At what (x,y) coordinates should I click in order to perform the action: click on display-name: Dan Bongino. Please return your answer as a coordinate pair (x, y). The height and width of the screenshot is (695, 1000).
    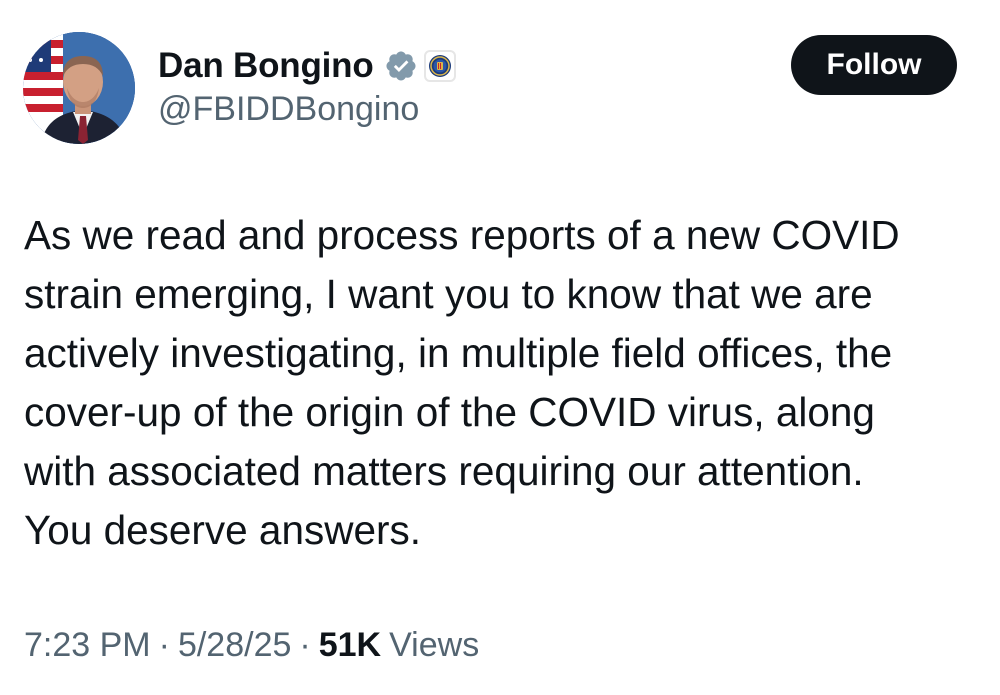
    Looking at the image, I should click on (266, 66).